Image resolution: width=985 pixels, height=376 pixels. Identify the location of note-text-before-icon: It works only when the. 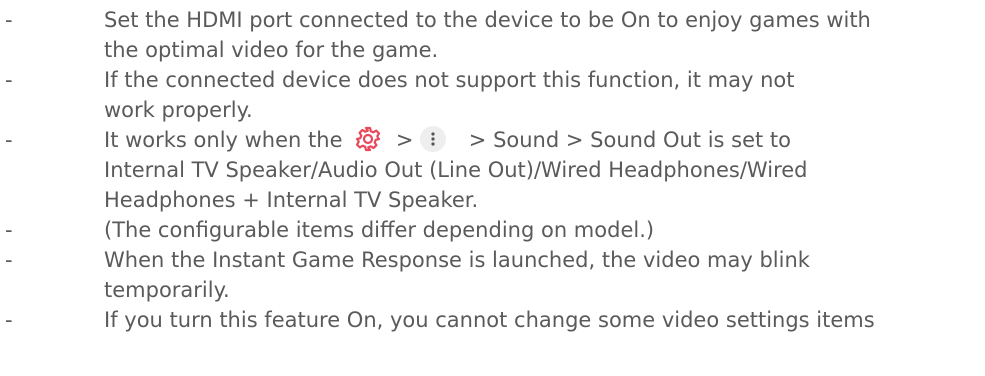
(227, 140).